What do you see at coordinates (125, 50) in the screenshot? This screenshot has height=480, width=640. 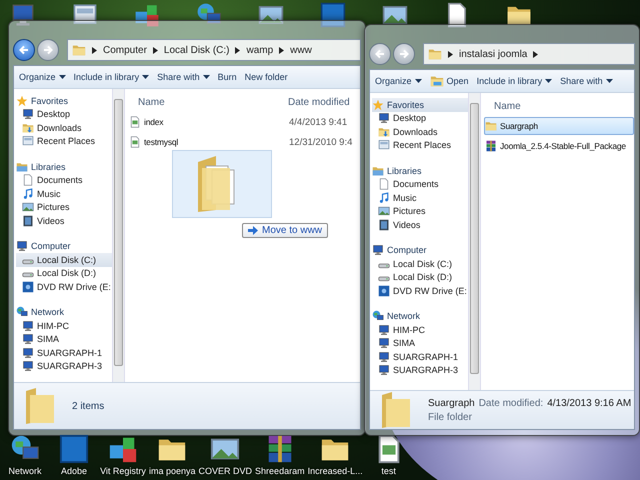 I see `breadcrumb: Computer` at bounding box center [125, 50].